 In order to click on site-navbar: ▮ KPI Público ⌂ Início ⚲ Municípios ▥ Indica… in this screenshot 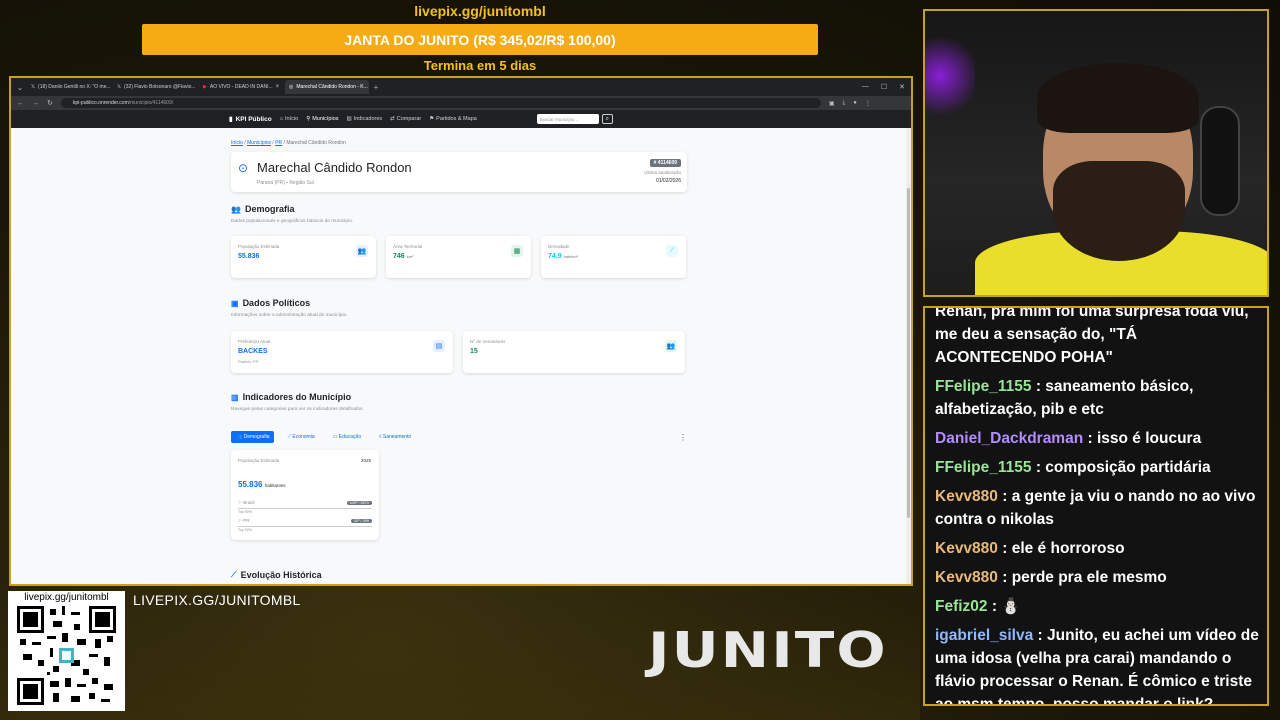, I will do `click(461, 119)`.